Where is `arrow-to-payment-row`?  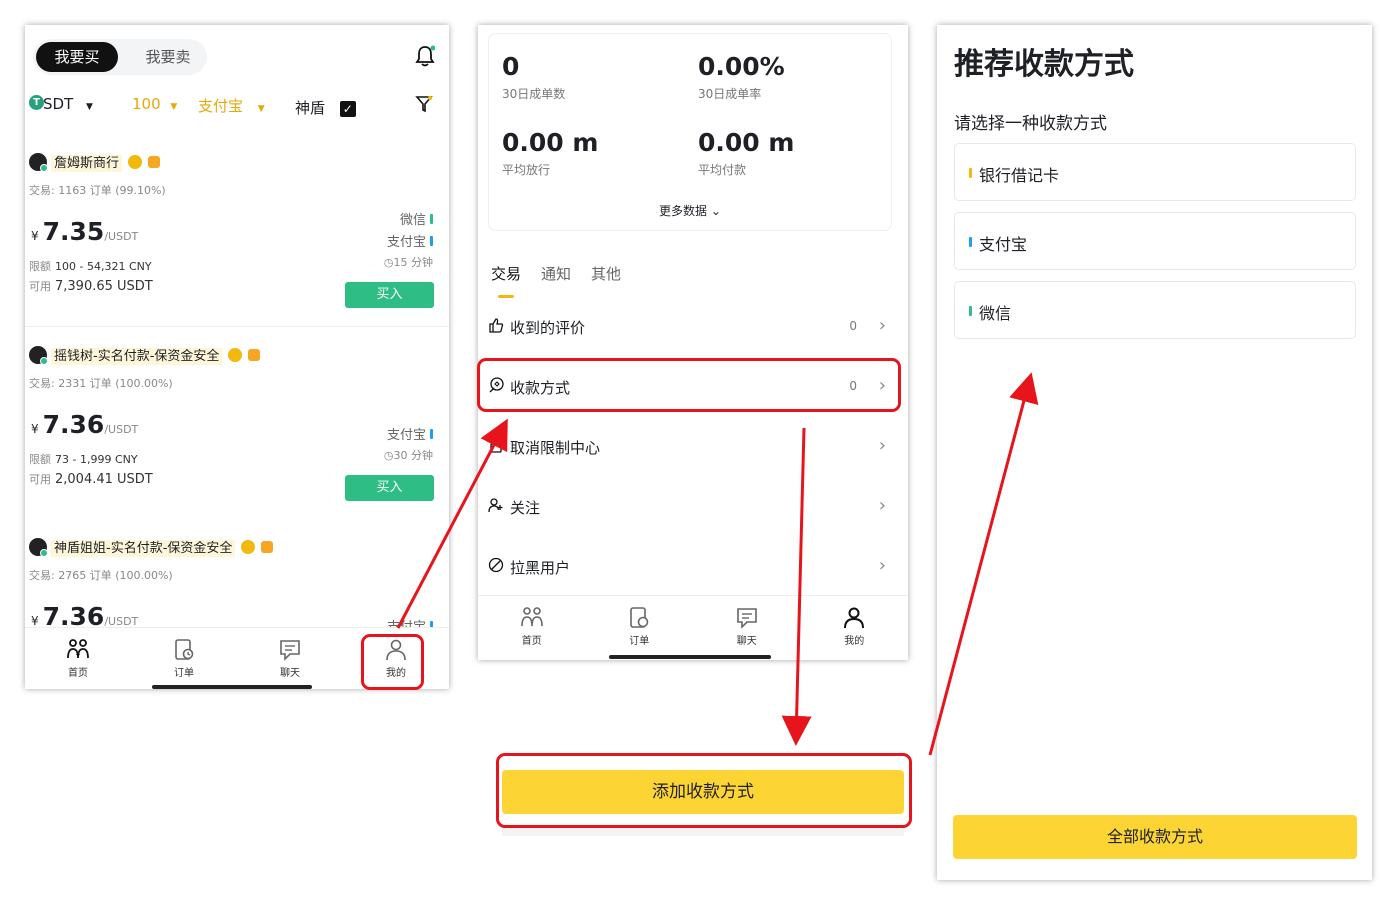 arrow-to-payment-row is located at coordinates (452, 523).